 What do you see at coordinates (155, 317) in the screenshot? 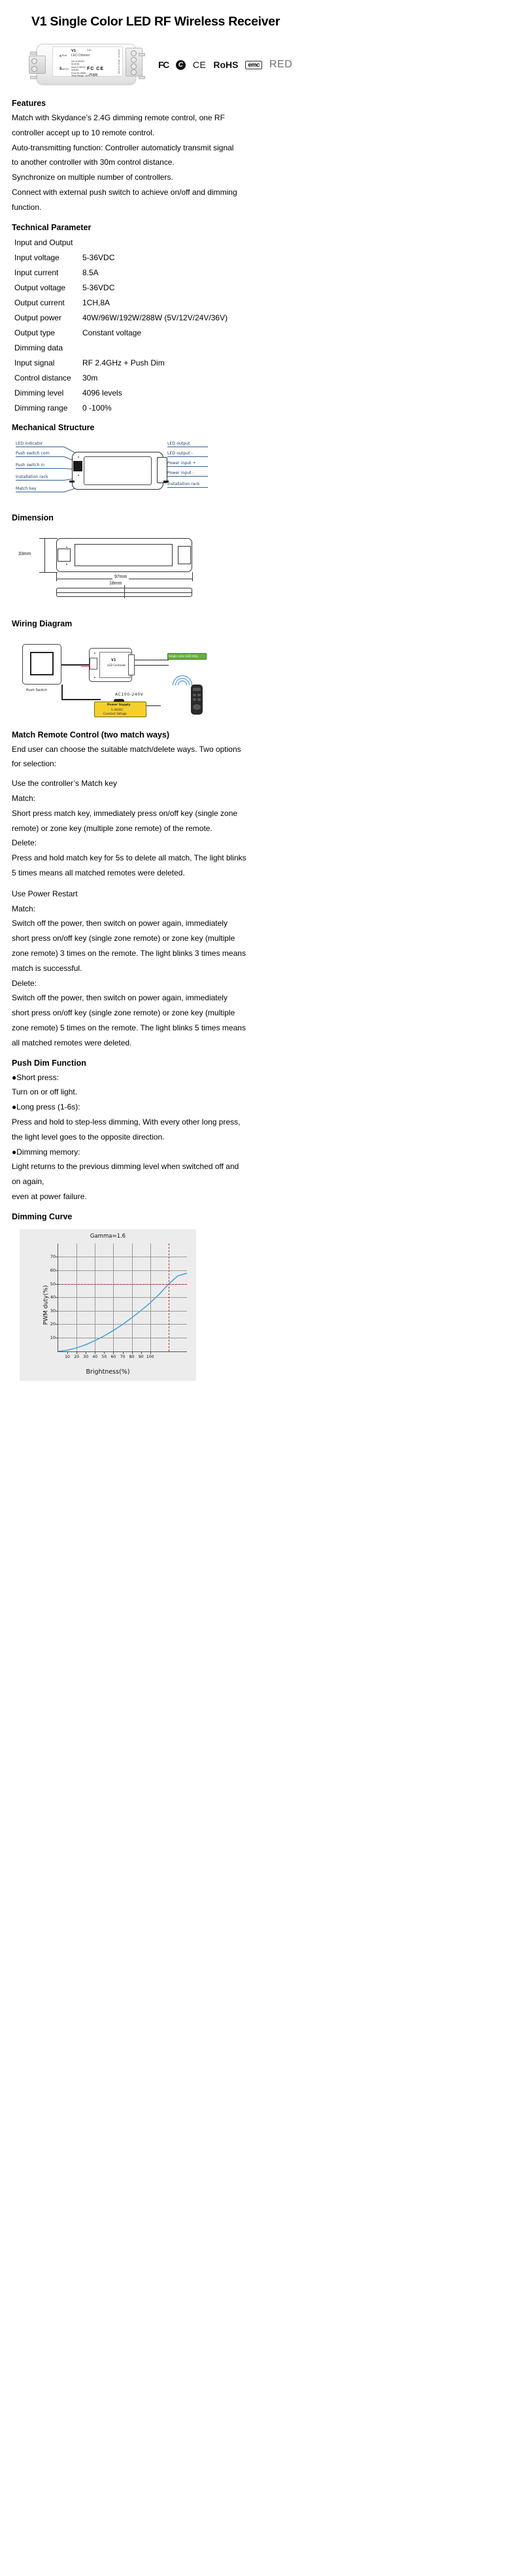
I see `spec-value: 40W/96W/192W/288W (5V/12V/24V/36V)` at bounding box center [155, 317].